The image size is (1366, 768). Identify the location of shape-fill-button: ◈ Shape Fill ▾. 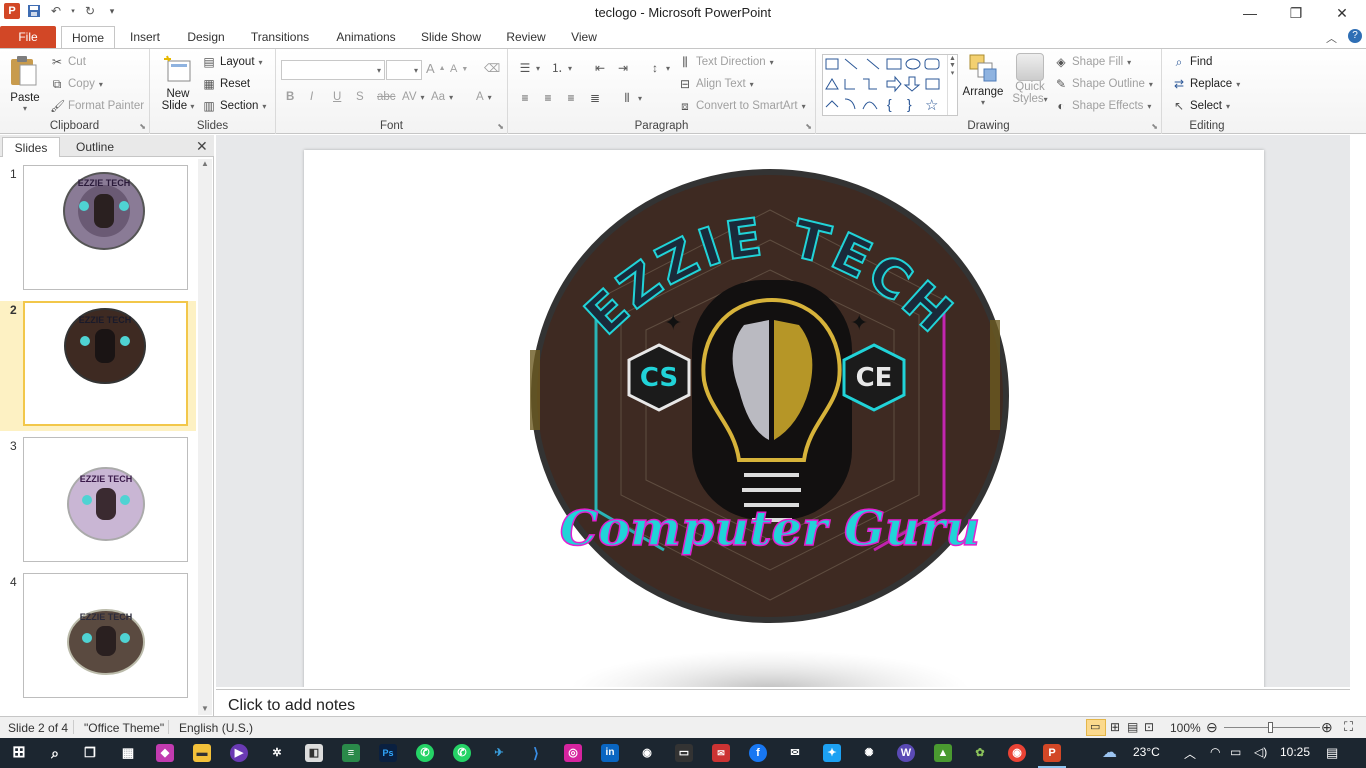
(1092, 62).